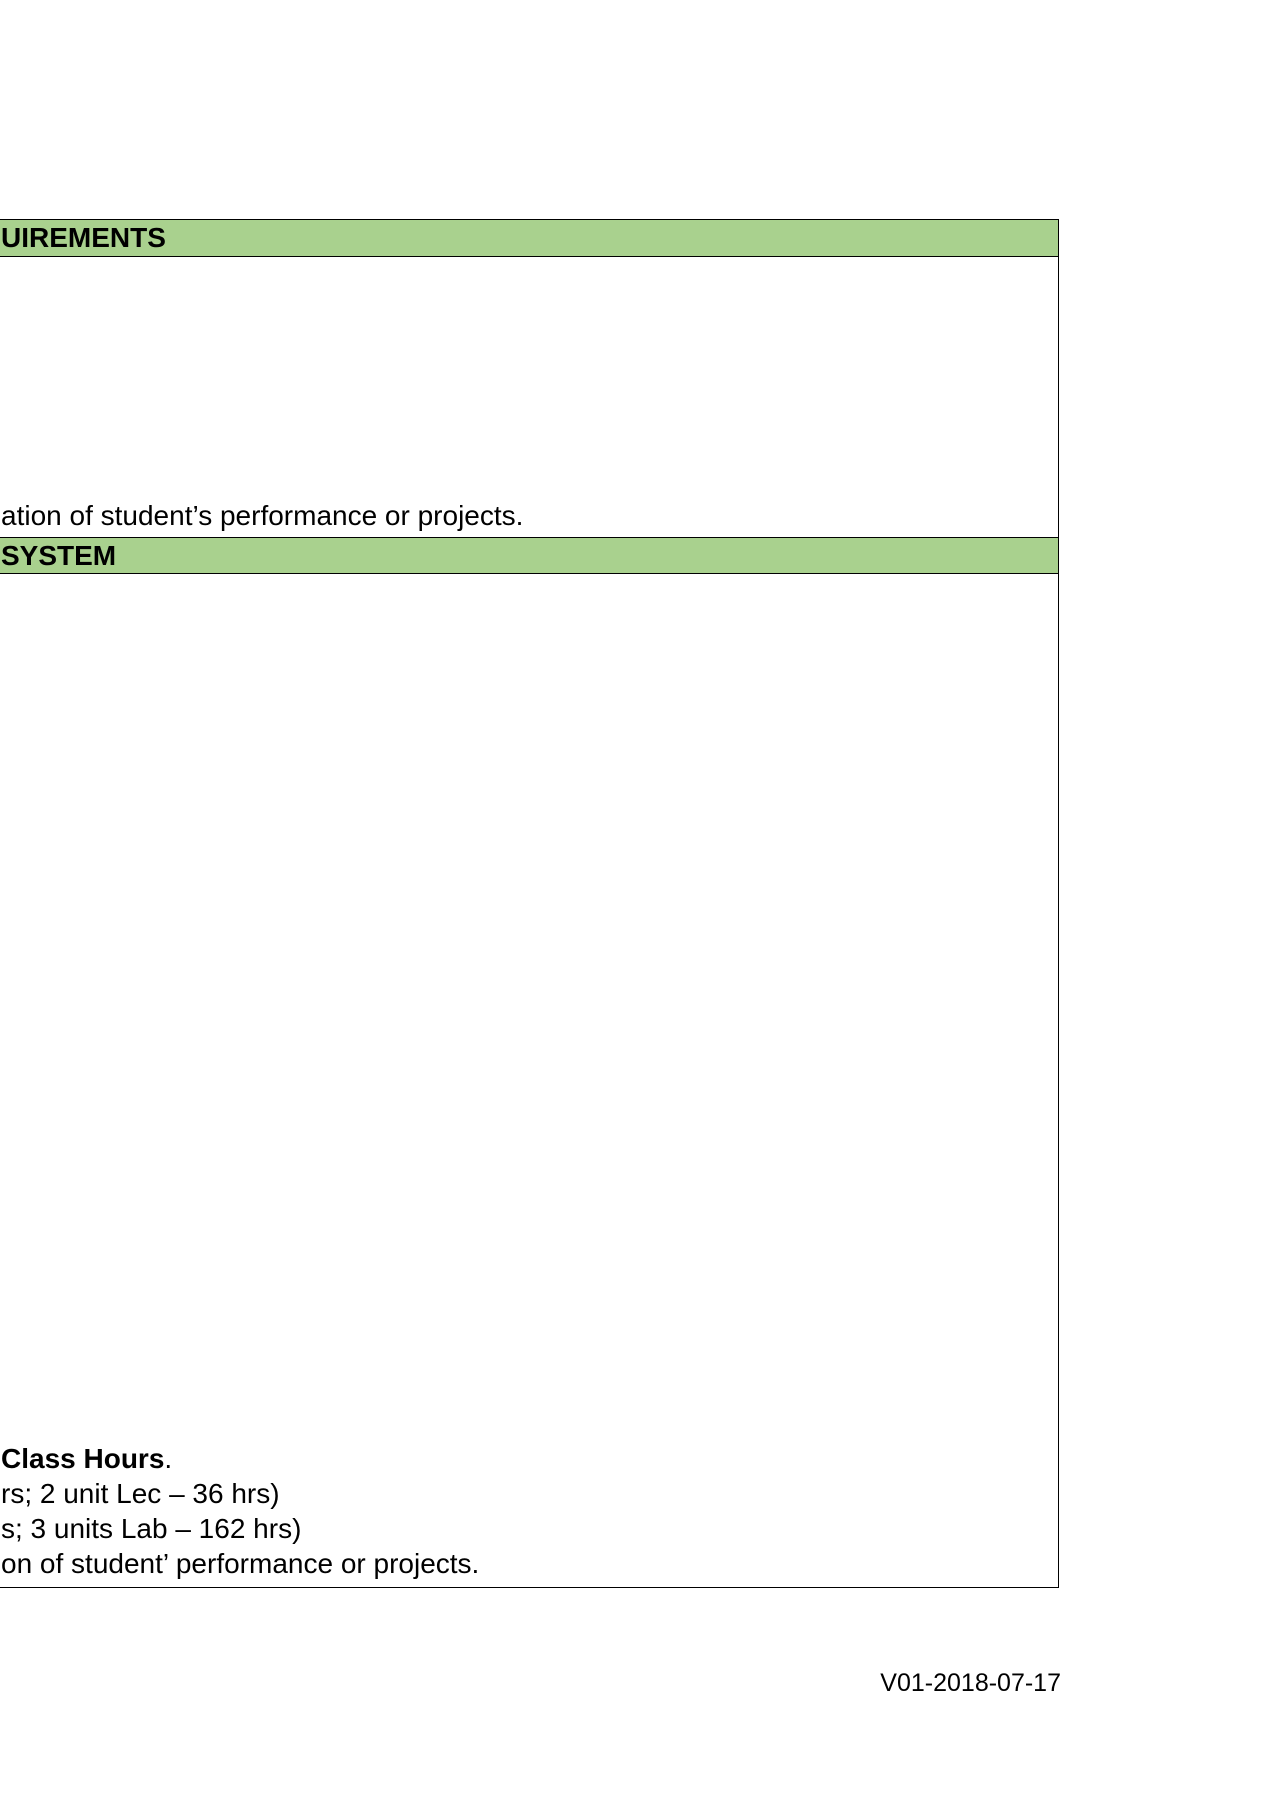 This screenshot has height=1800, width=1273. I want to click on class-hours-line: Class Hours., so click(86, 1459).